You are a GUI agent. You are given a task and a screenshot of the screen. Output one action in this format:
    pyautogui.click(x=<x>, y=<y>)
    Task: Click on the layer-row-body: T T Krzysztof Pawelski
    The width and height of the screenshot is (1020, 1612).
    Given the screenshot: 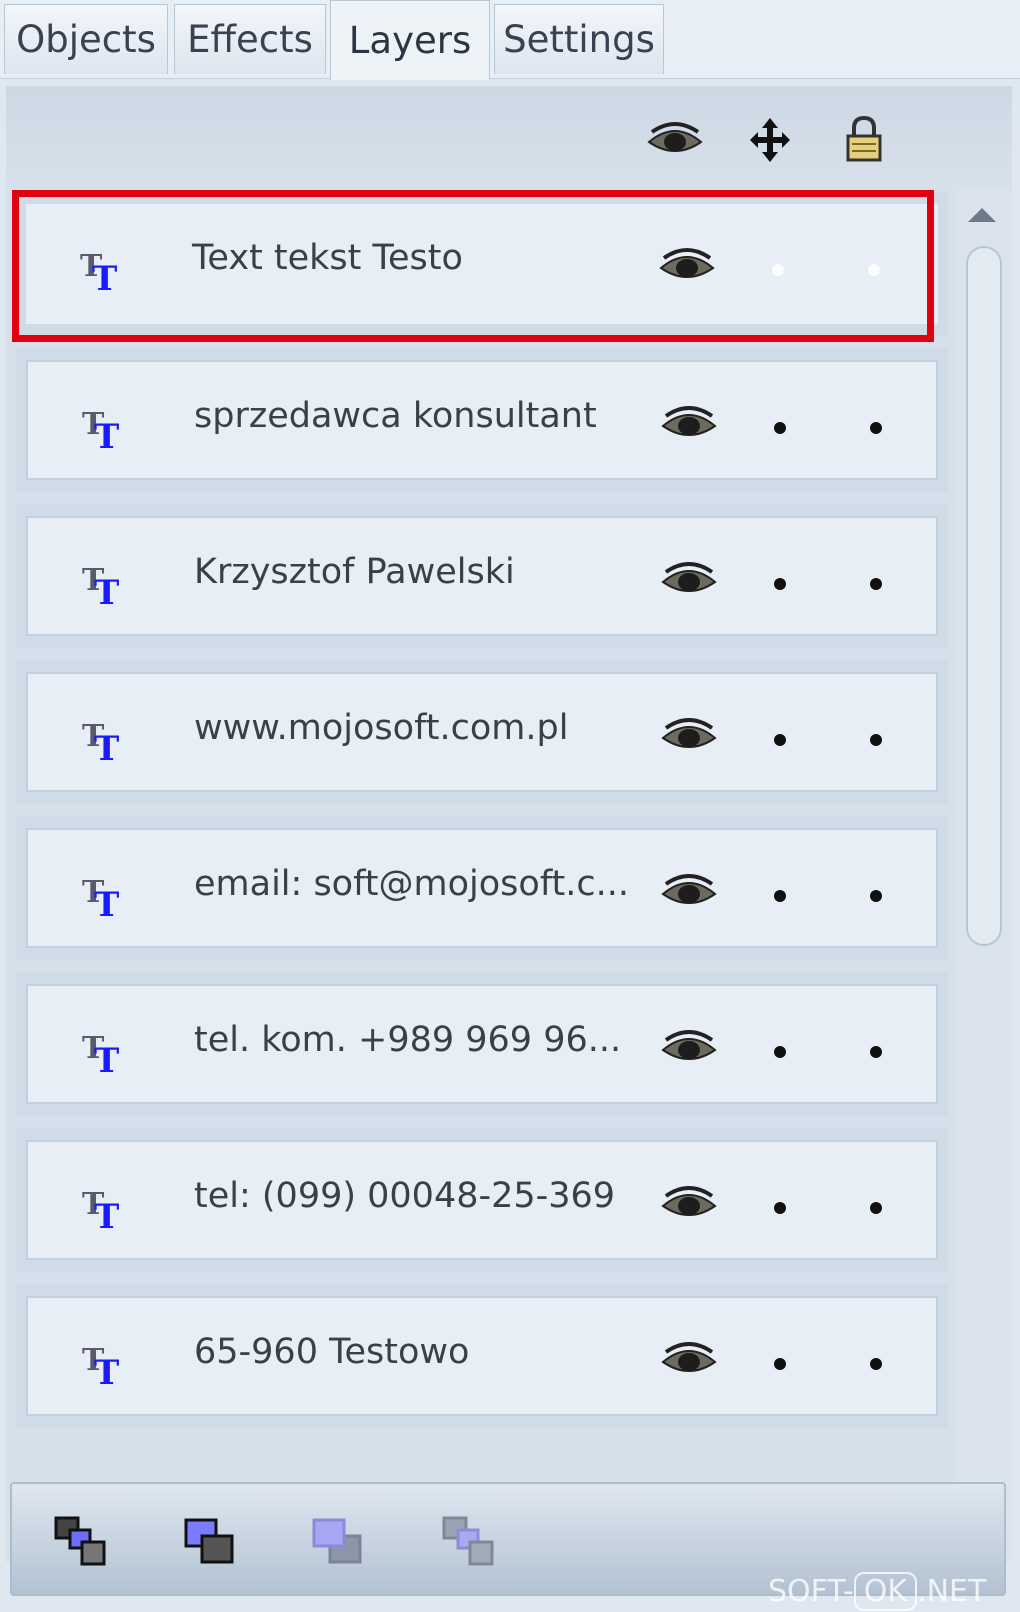 What is the action you would take?
    pyautogui.click(x=482, y=576)
    